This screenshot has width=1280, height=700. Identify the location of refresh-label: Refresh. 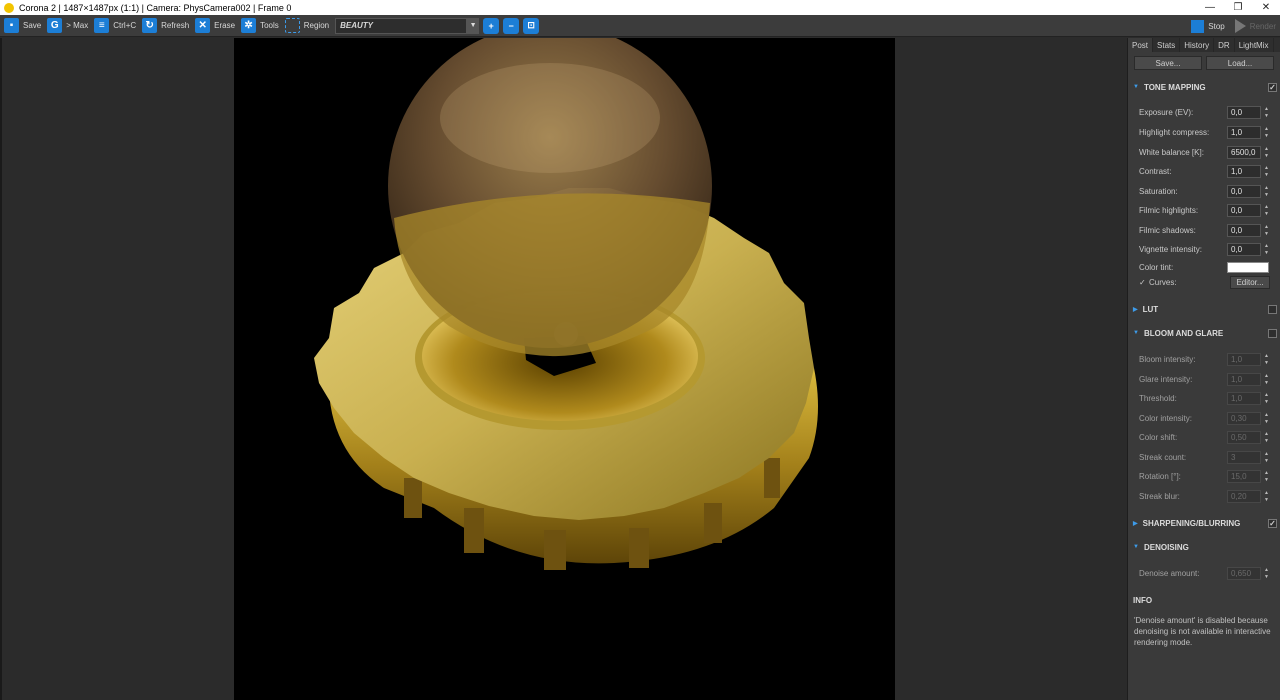
(175, 25).